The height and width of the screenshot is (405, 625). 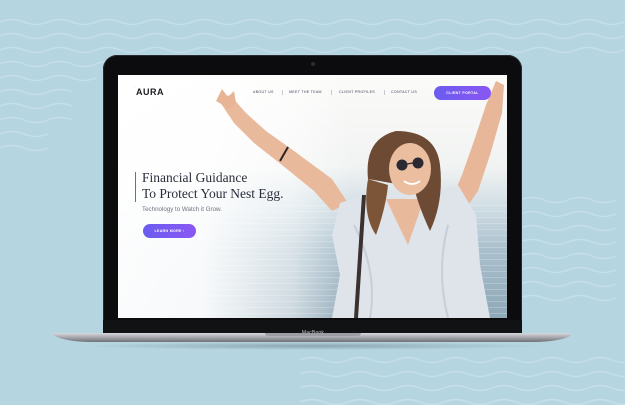 I want to click on webcam-icon, so click(x=313, y=64).